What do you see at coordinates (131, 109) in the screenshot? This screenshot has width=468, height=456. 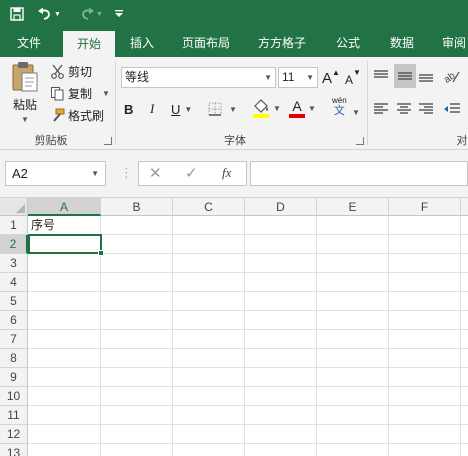 I see `bold-button: B` at bounding box center [131, 109].